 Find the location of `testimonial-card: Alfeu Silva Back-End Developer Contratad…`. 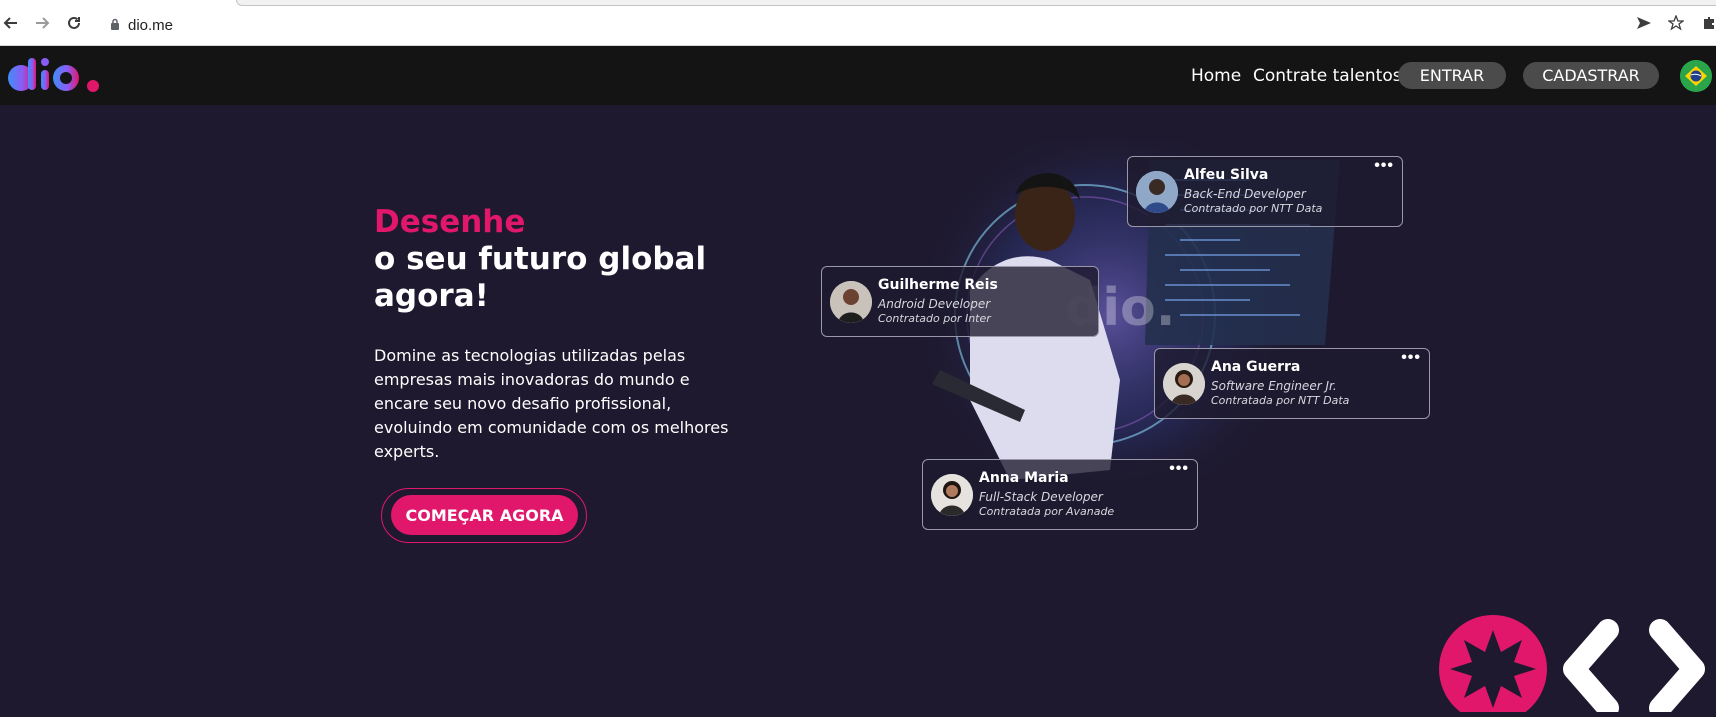

testimonial-card: Alfeu Silva Back-End Developer Contratad… is located at coordinates (1265, 191).